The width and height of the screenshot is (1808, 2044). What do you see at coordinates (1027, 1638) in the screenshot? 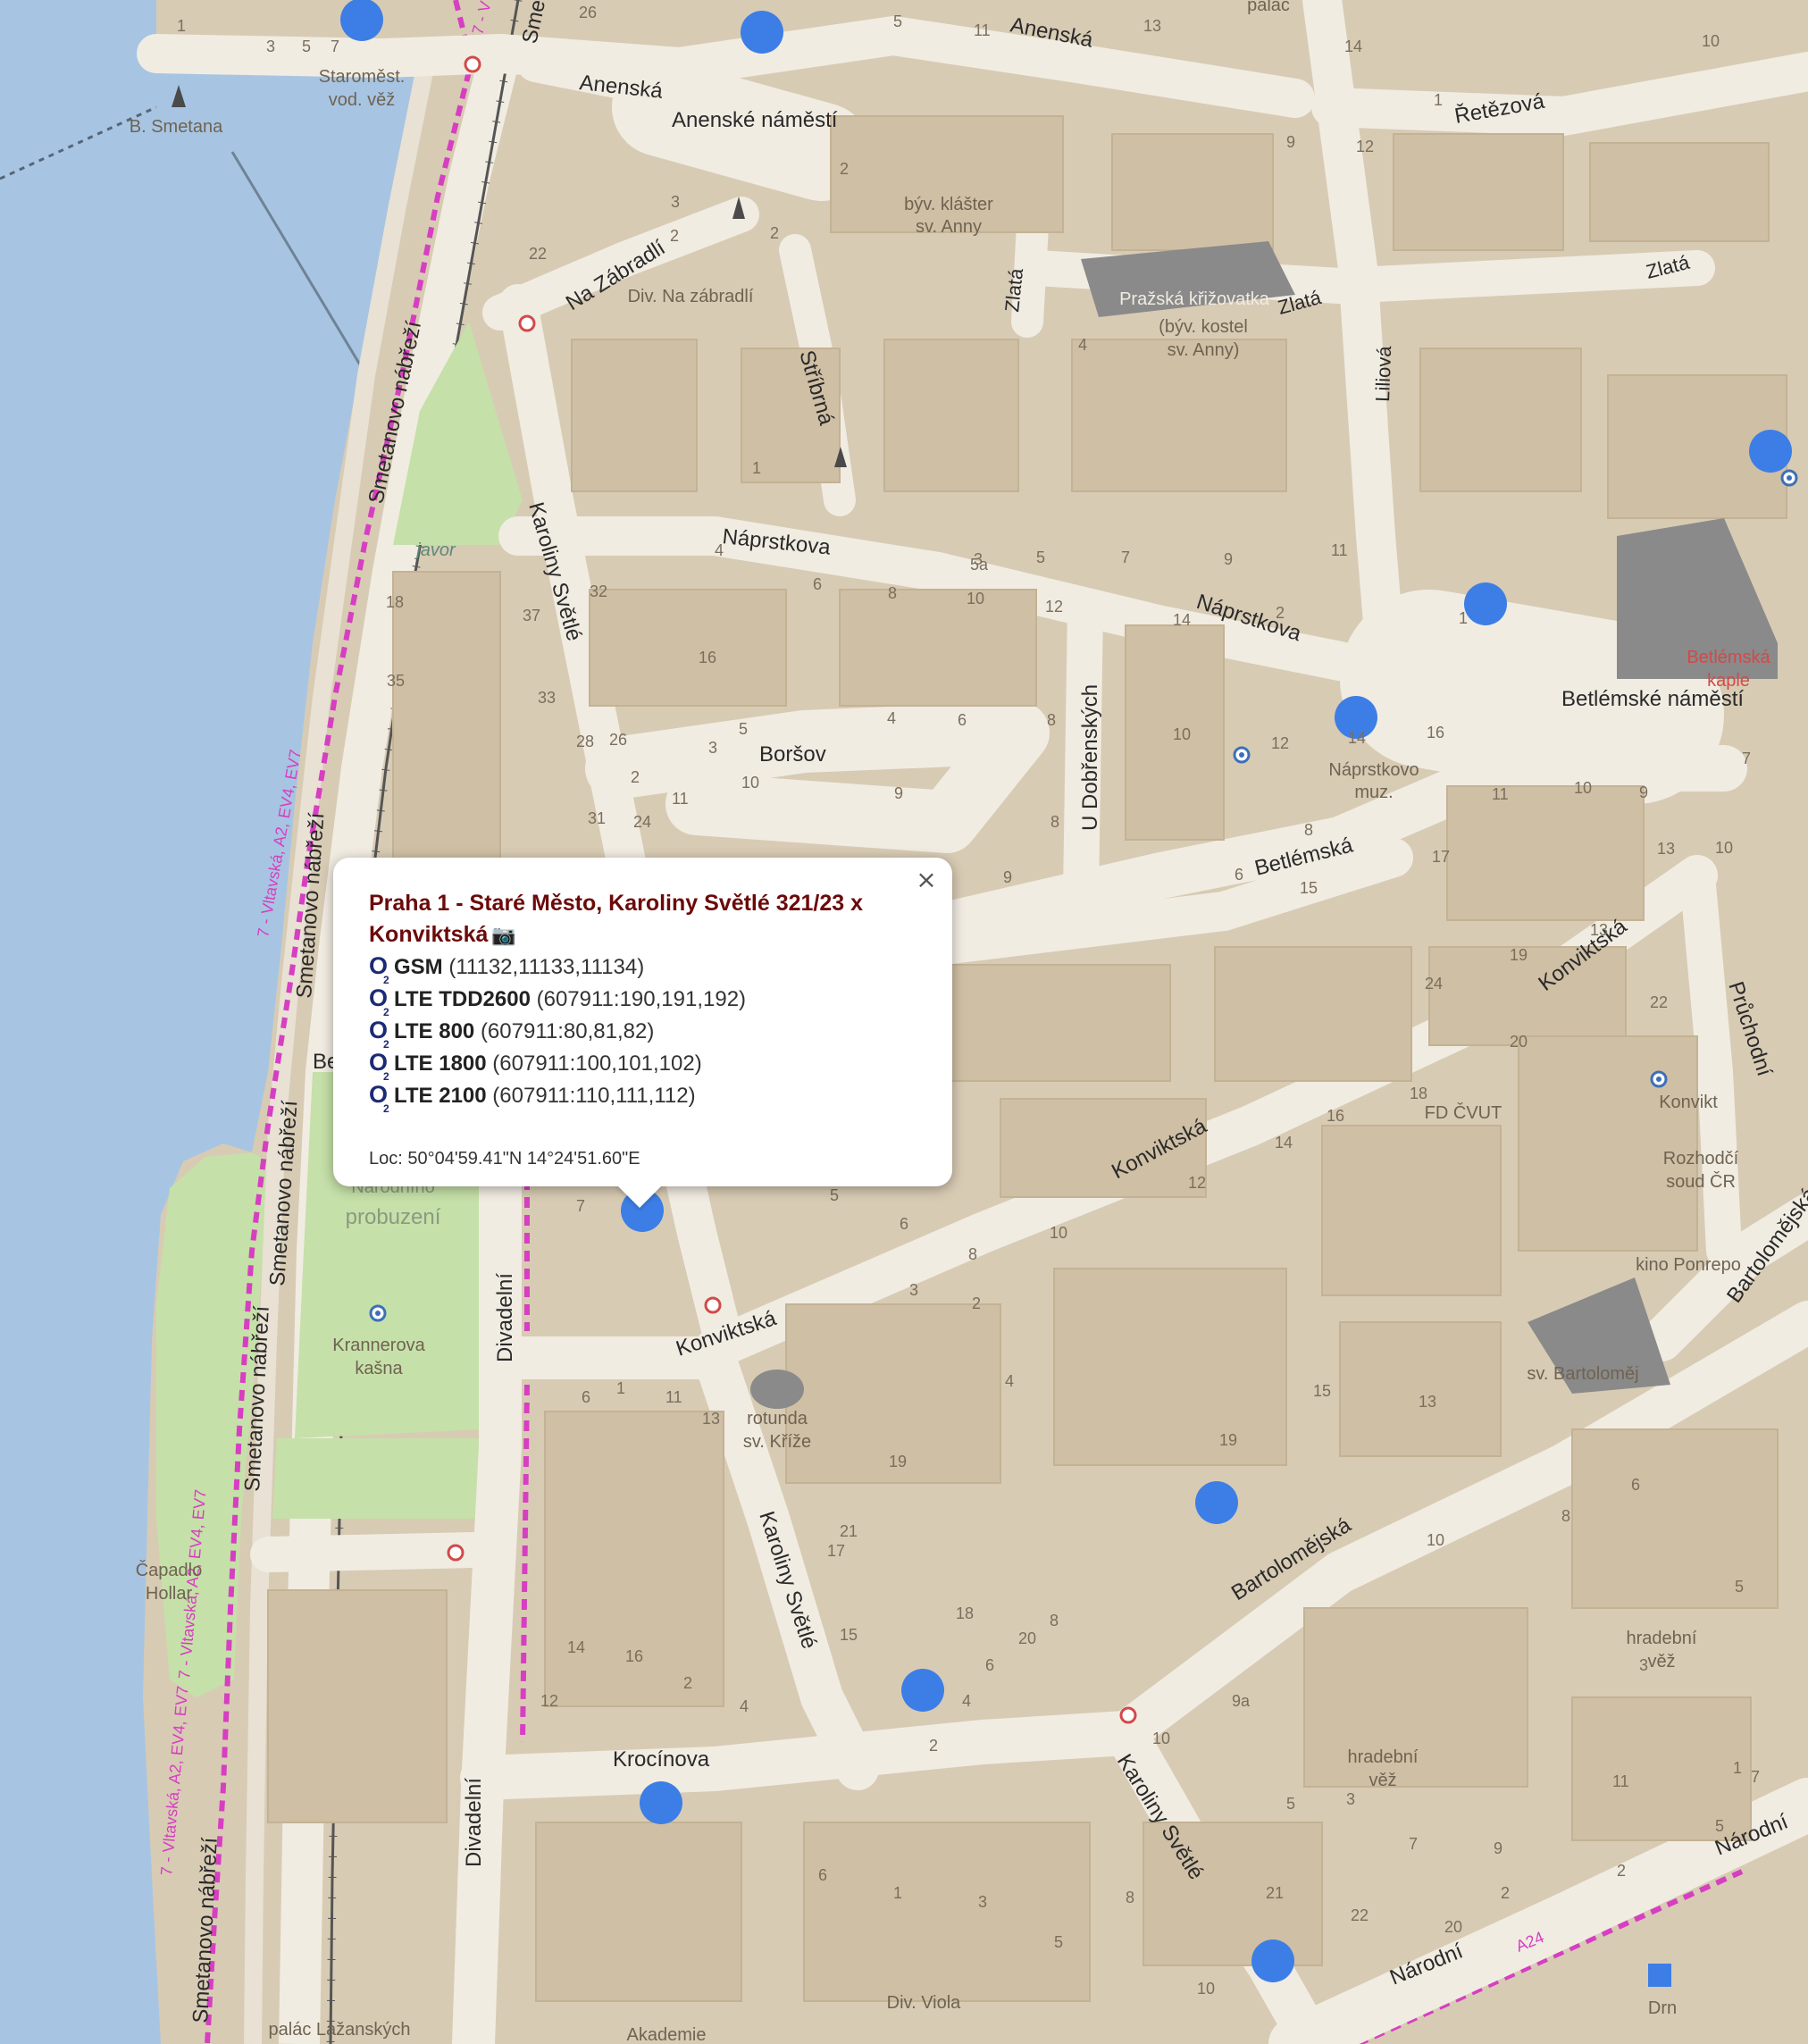
I see `house-number: 20` at bounding box center [1027, 1638].